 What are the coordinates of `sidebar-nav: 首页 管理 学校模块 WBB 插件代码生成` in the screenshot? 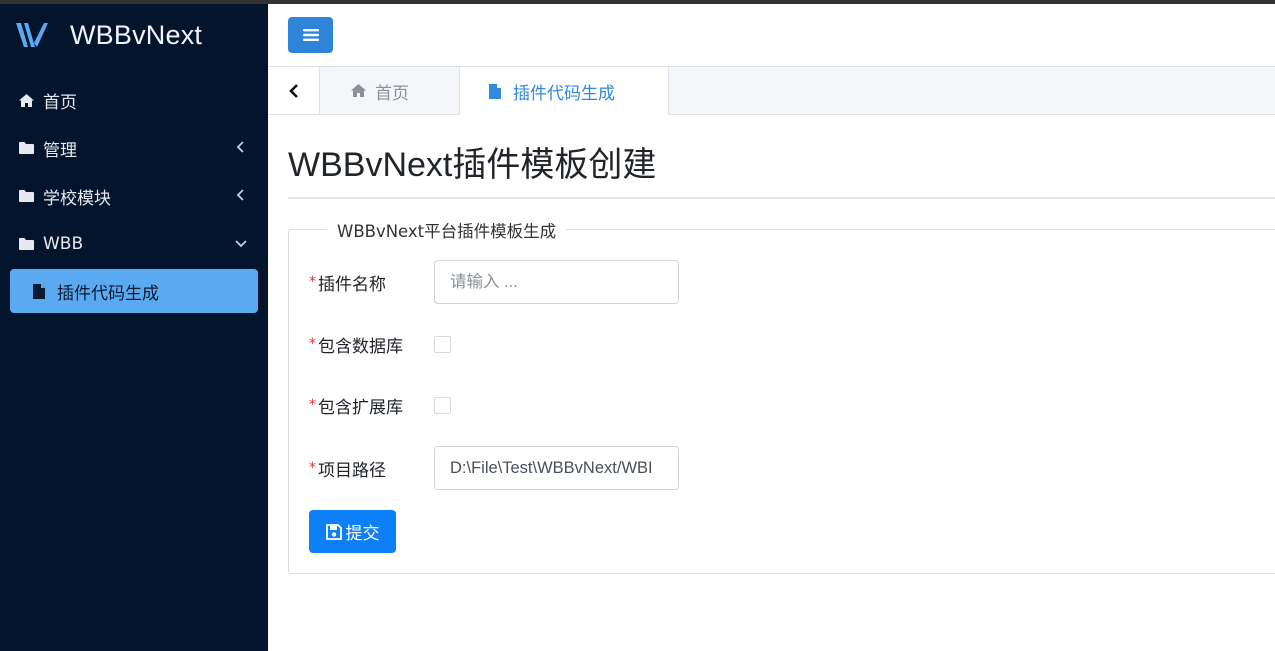 It's located at (134, 194).